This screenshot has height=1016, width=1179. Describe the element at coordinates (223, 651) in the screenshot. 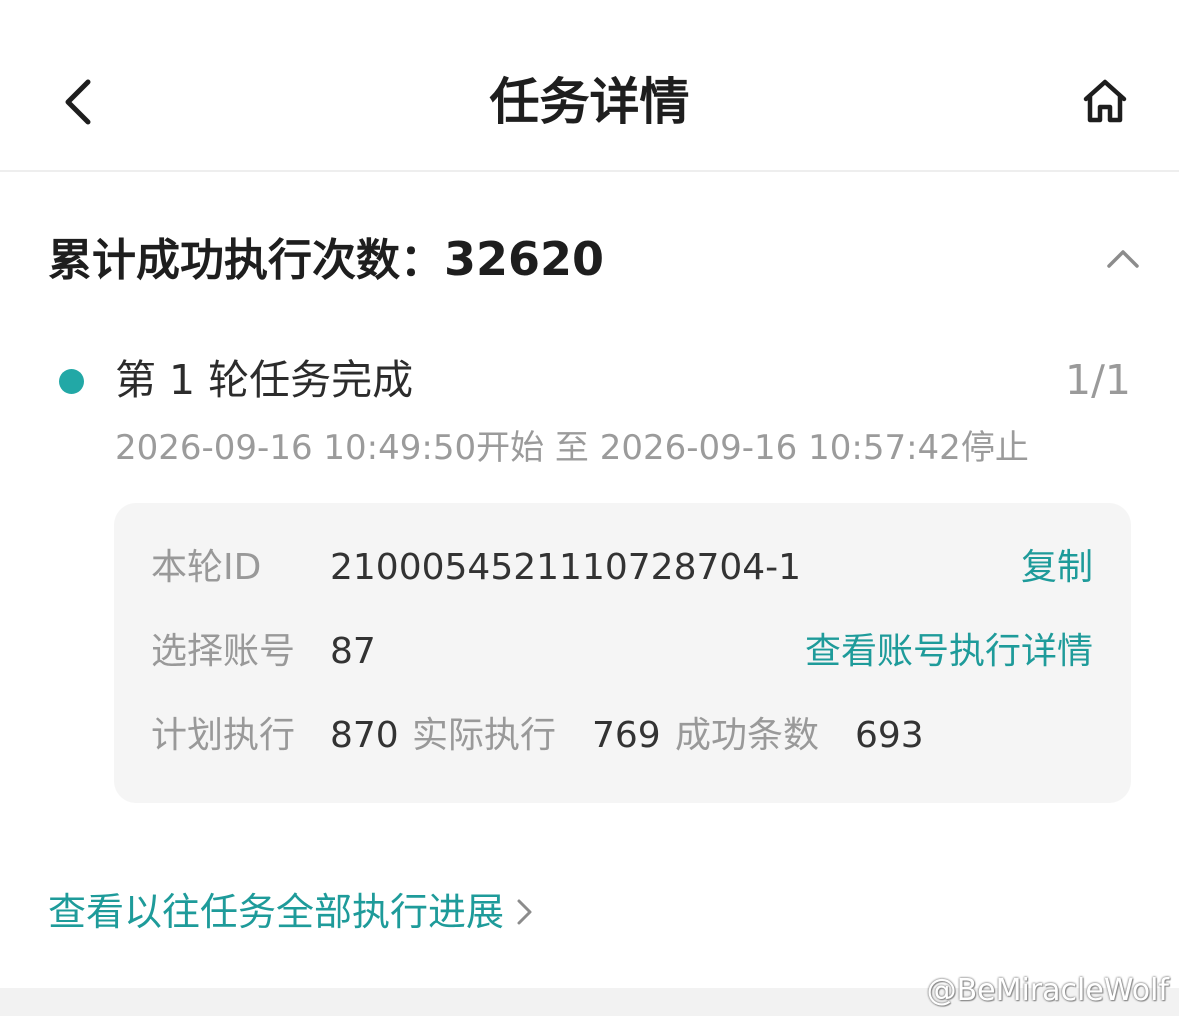

I see `account-label: 选择账号` at that location.